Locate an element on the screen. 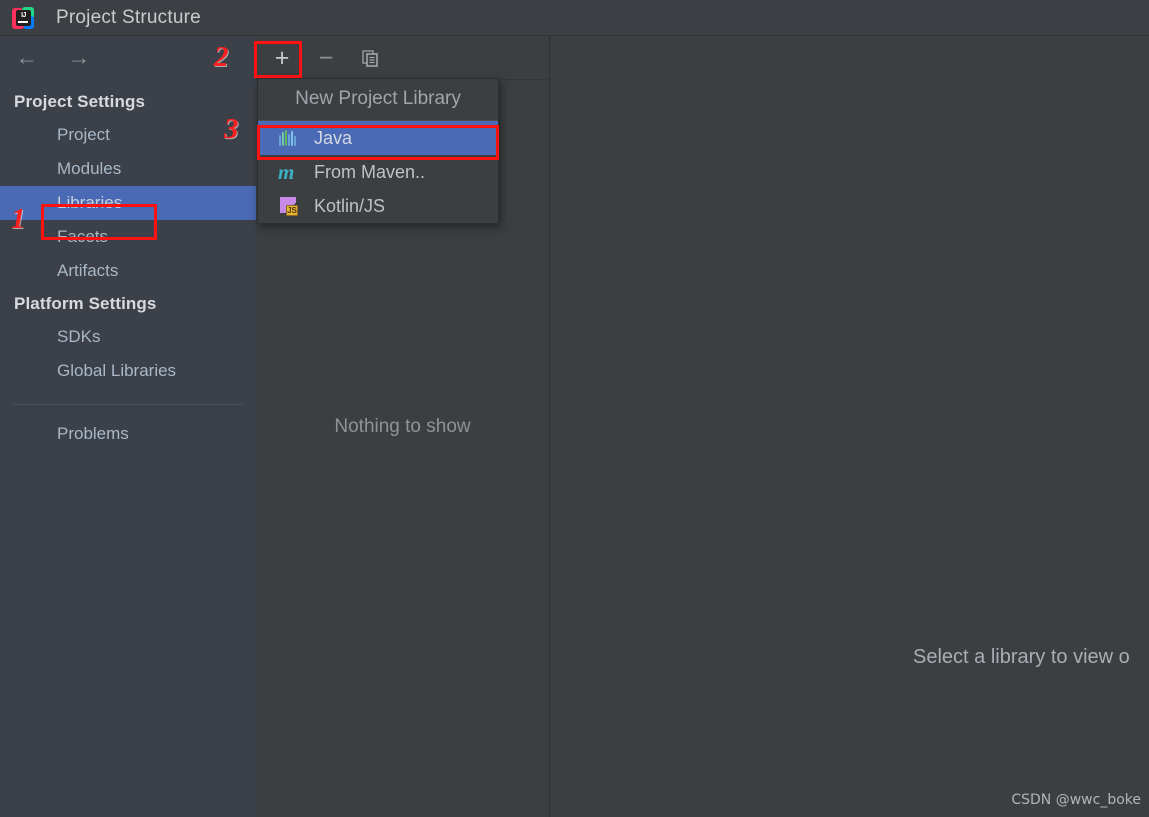 This screenshot has height=817, width=1149. copy-icon is located at coordinates (370, 58).